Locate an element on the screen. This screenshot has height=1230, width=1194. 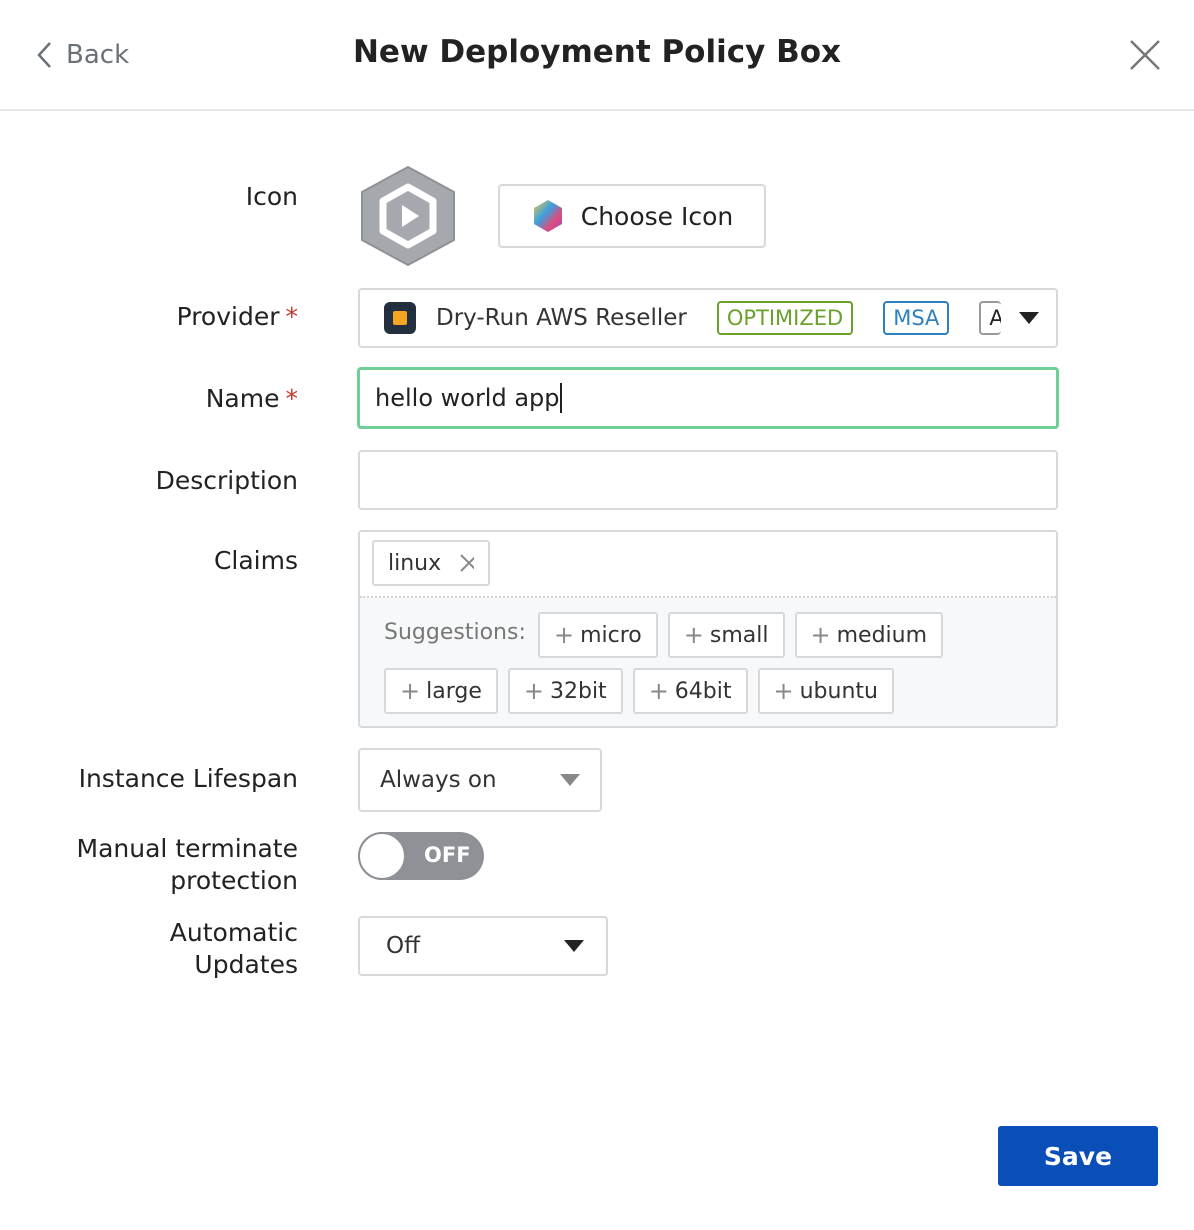
toggle-state: OFF is located at coordinates (447, 855).